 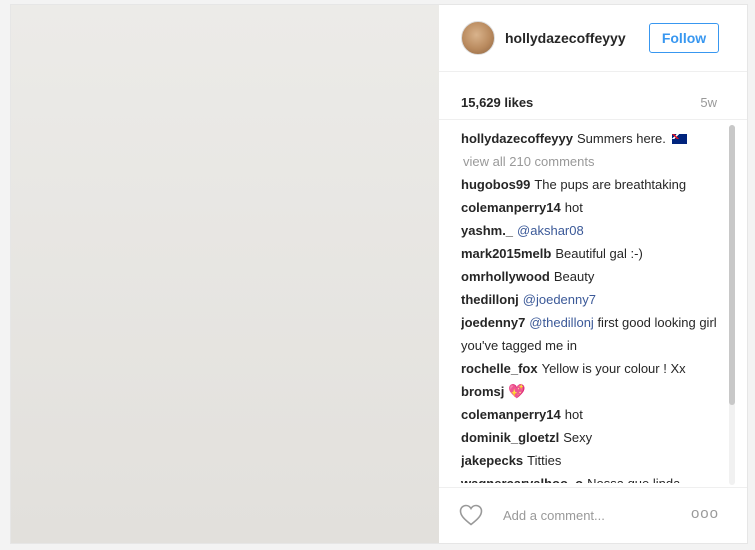 I want to click on heart-icon, so click(x=471, y=515).